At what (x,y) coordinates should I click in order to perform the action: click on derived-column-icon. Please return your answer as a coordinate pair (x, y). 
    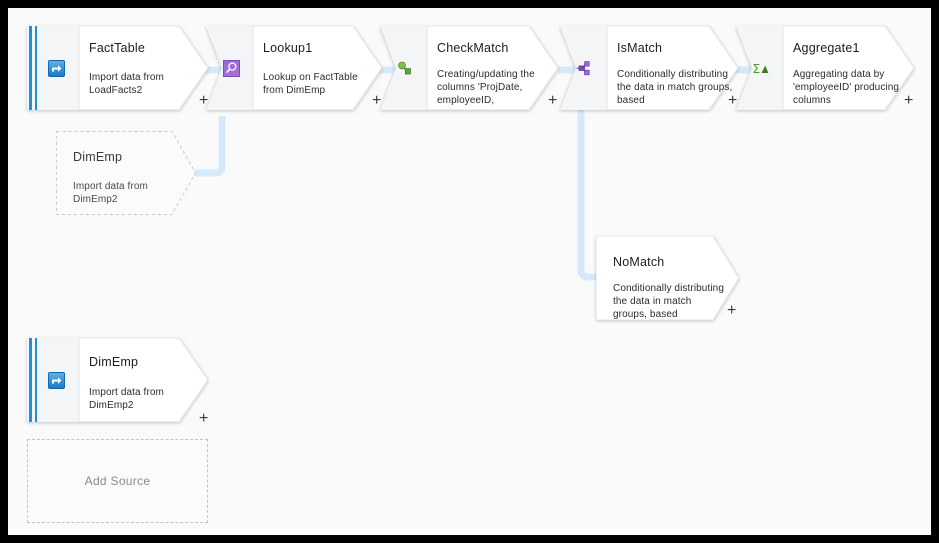
    Looking at the image, I should click on (404, 68).